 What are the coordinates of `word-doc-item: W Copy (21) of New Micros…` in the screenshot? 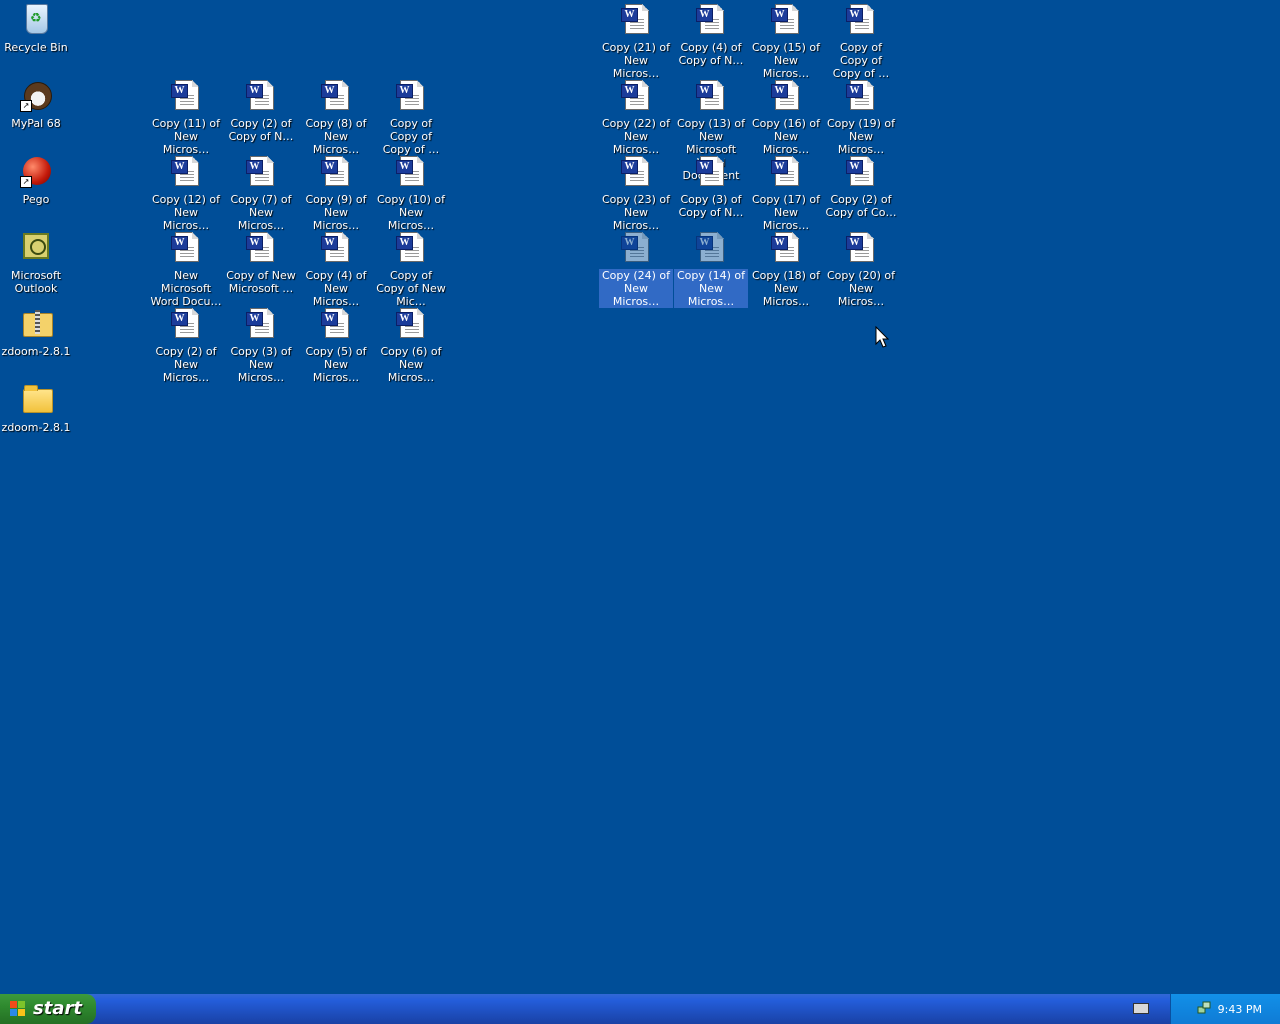 It's located at (636, 41).